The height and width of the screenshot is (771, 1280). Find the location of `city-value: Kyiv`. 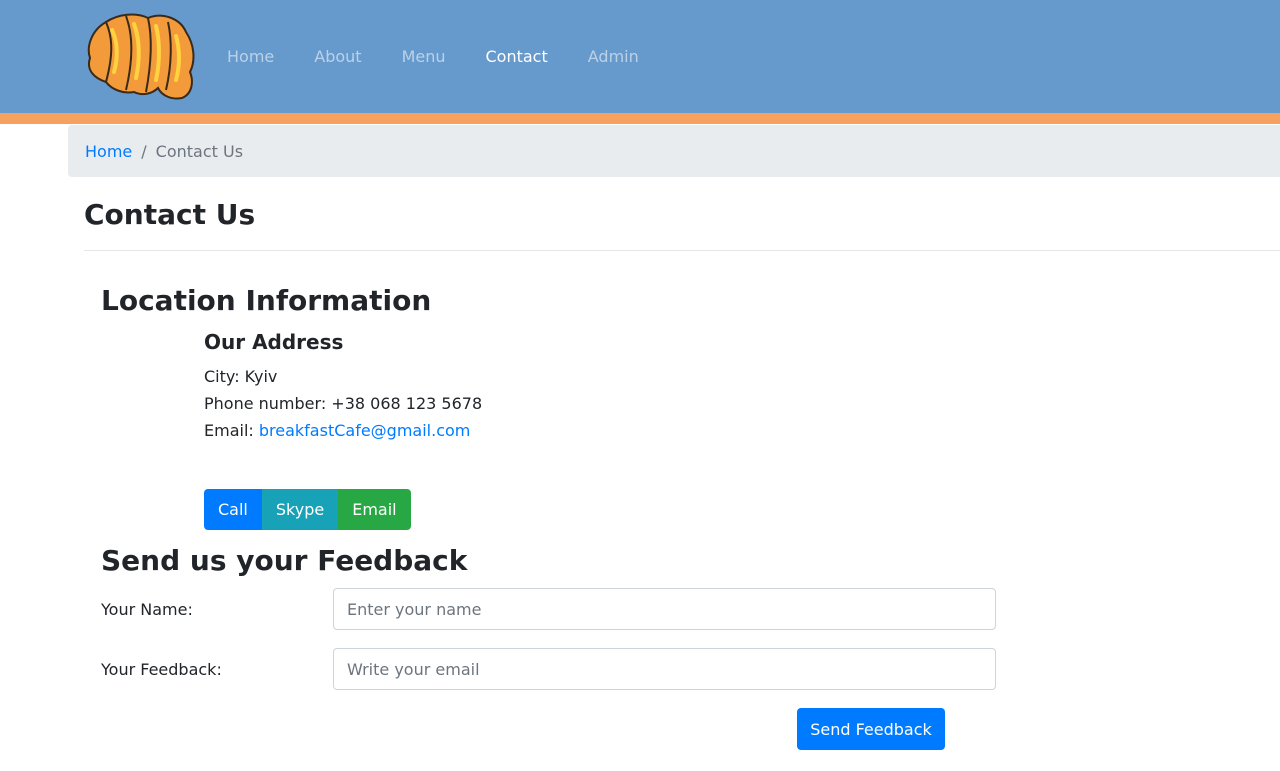

city-value: Kyiv is located at coordinates (261, 376).